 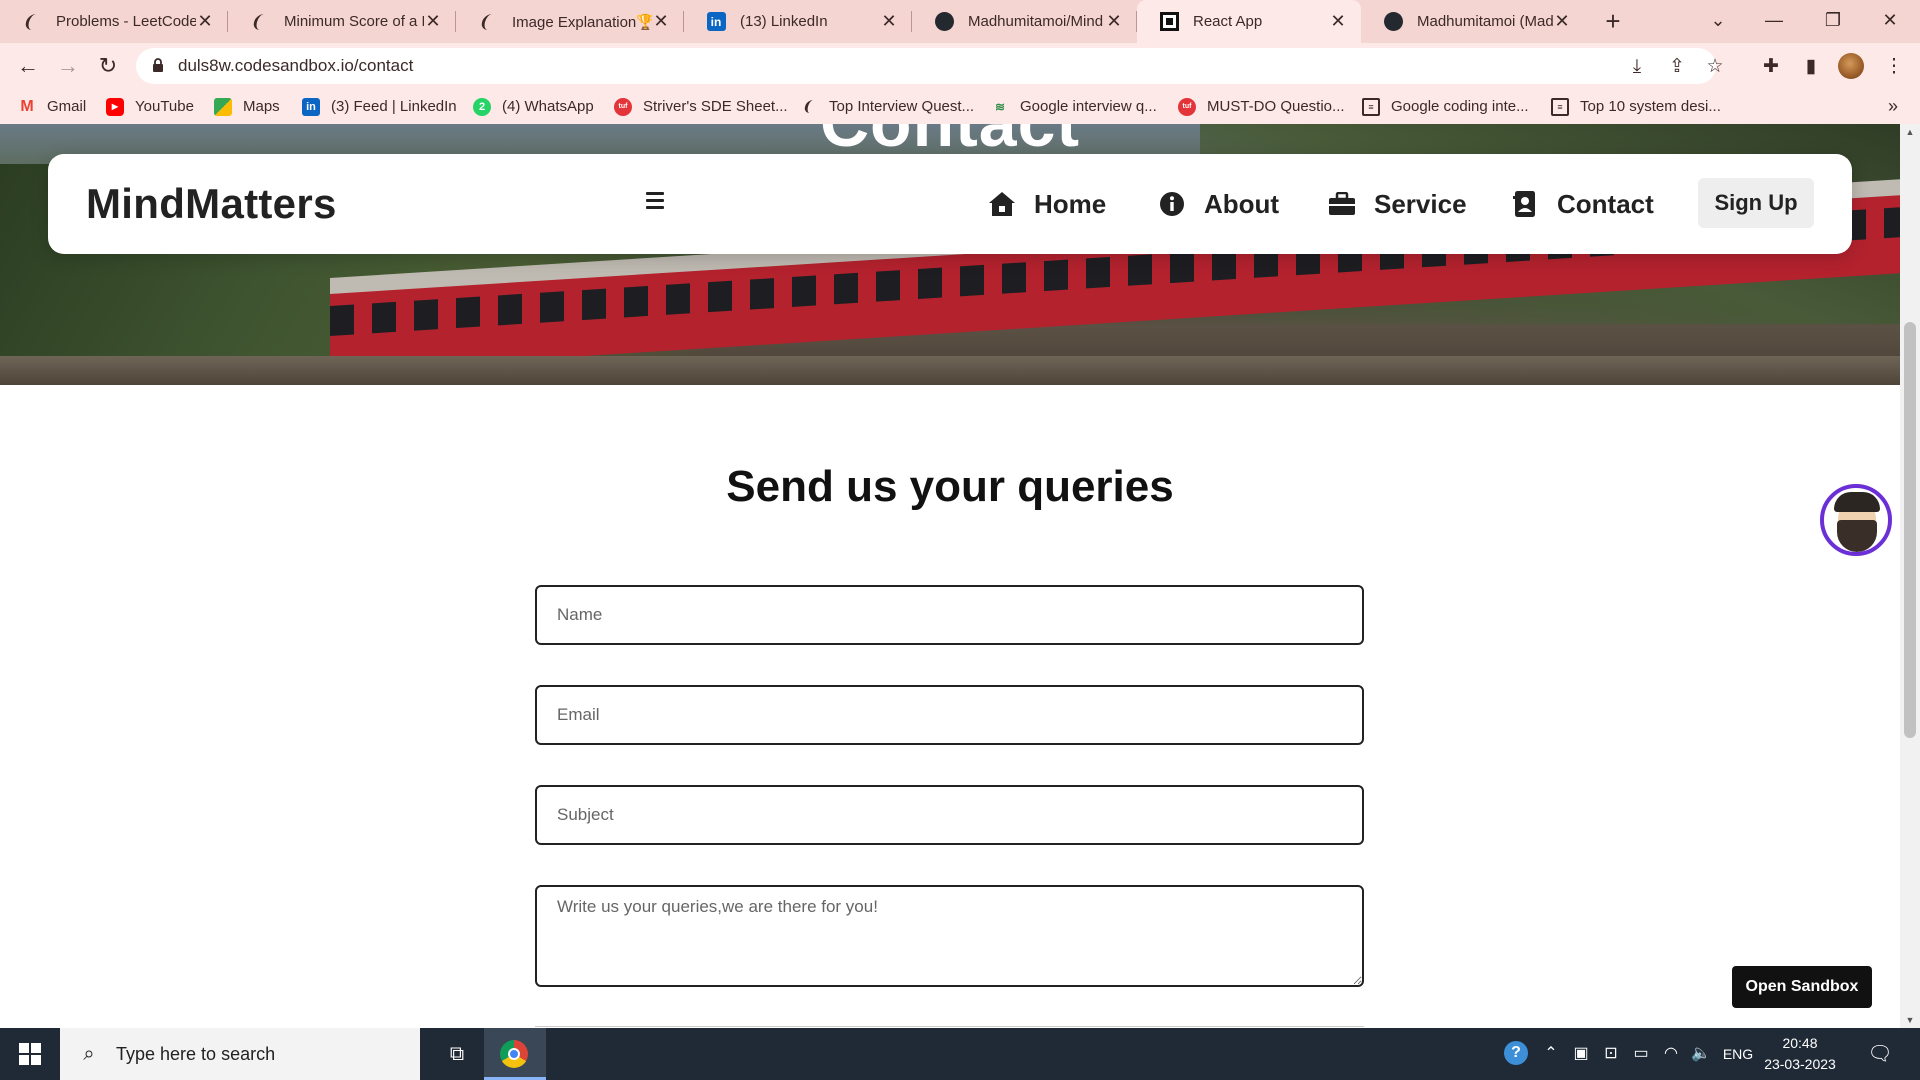 What do you see at coordinates (1551, 1054) in the screenshot?
I see `show-hidden-icons-chevron-icon: ⌃` at bounding box center [1551, 1054].